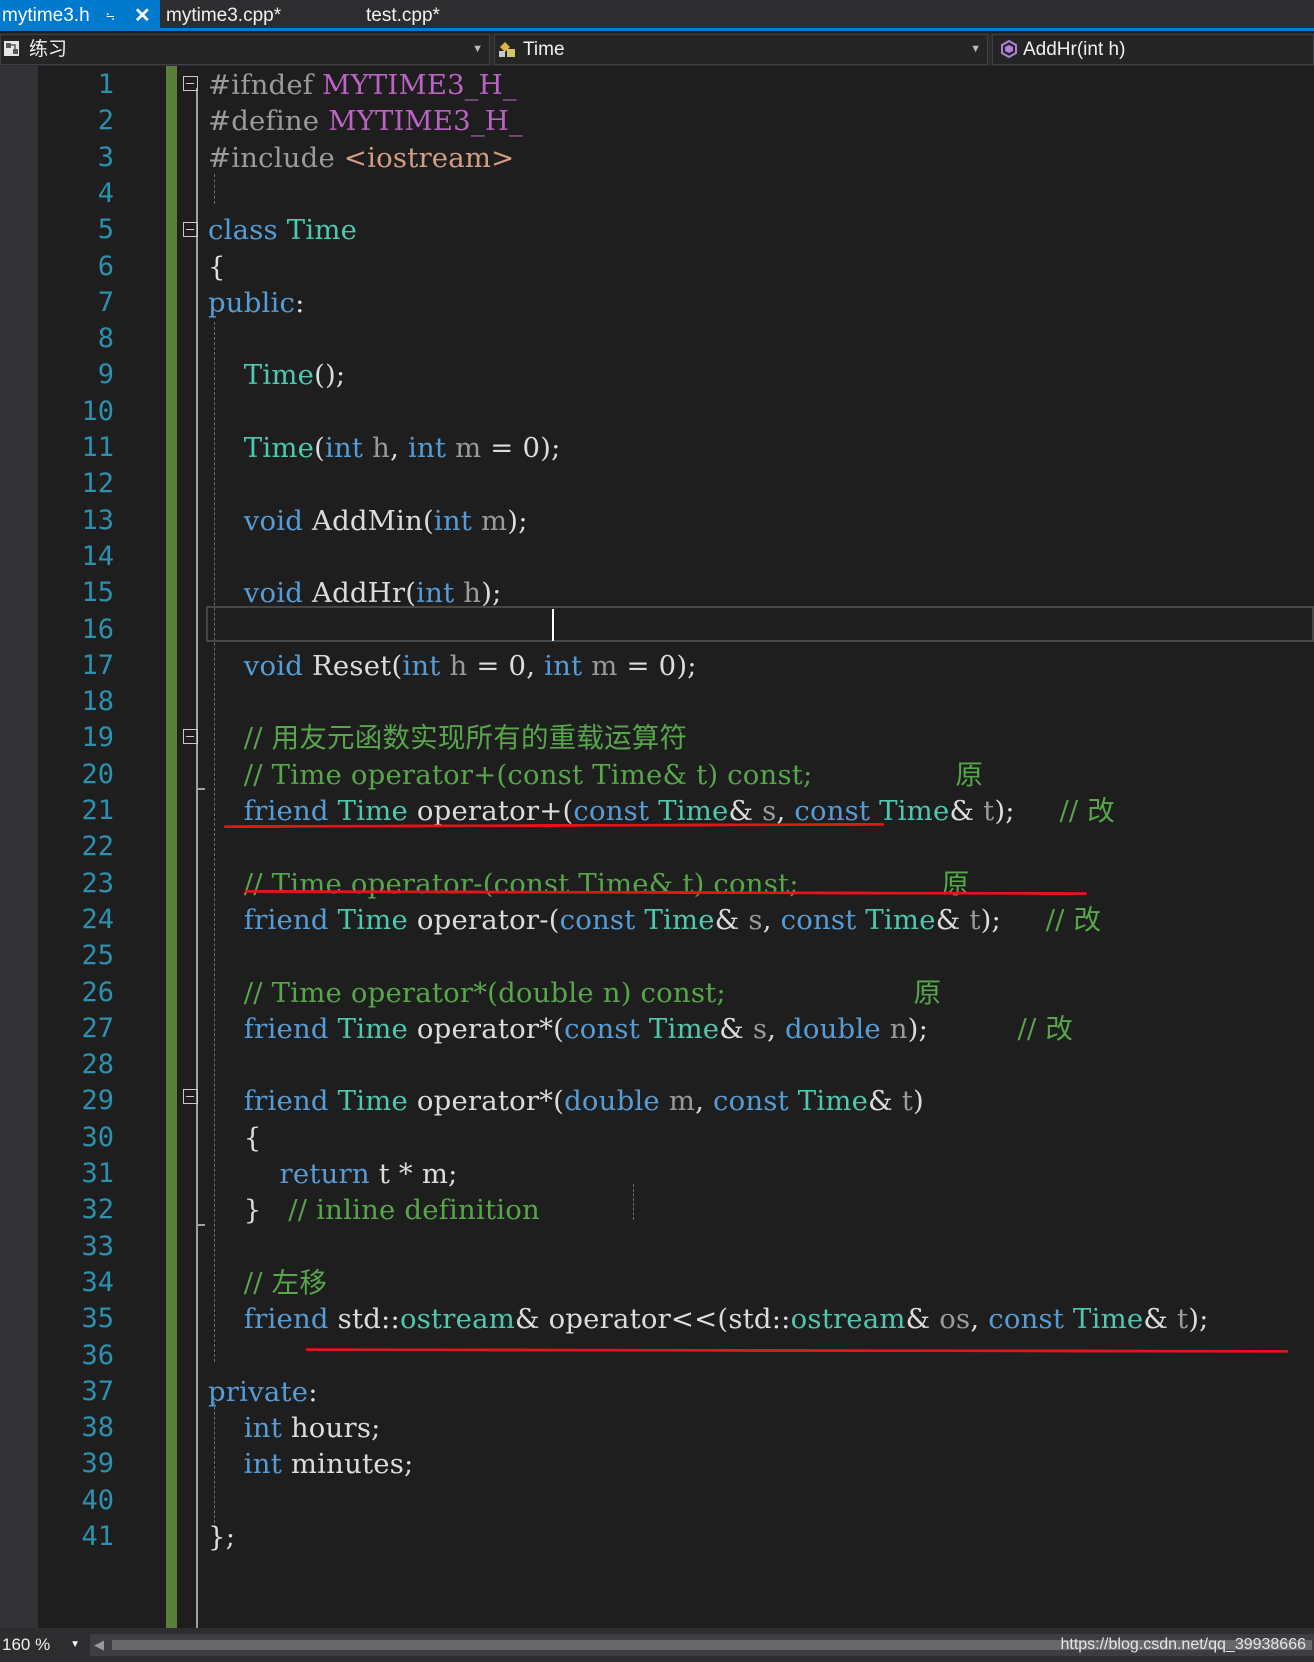  Describe the element at coordinates (105, 157) in the screenshot. I see `line-number: 3` at that location.